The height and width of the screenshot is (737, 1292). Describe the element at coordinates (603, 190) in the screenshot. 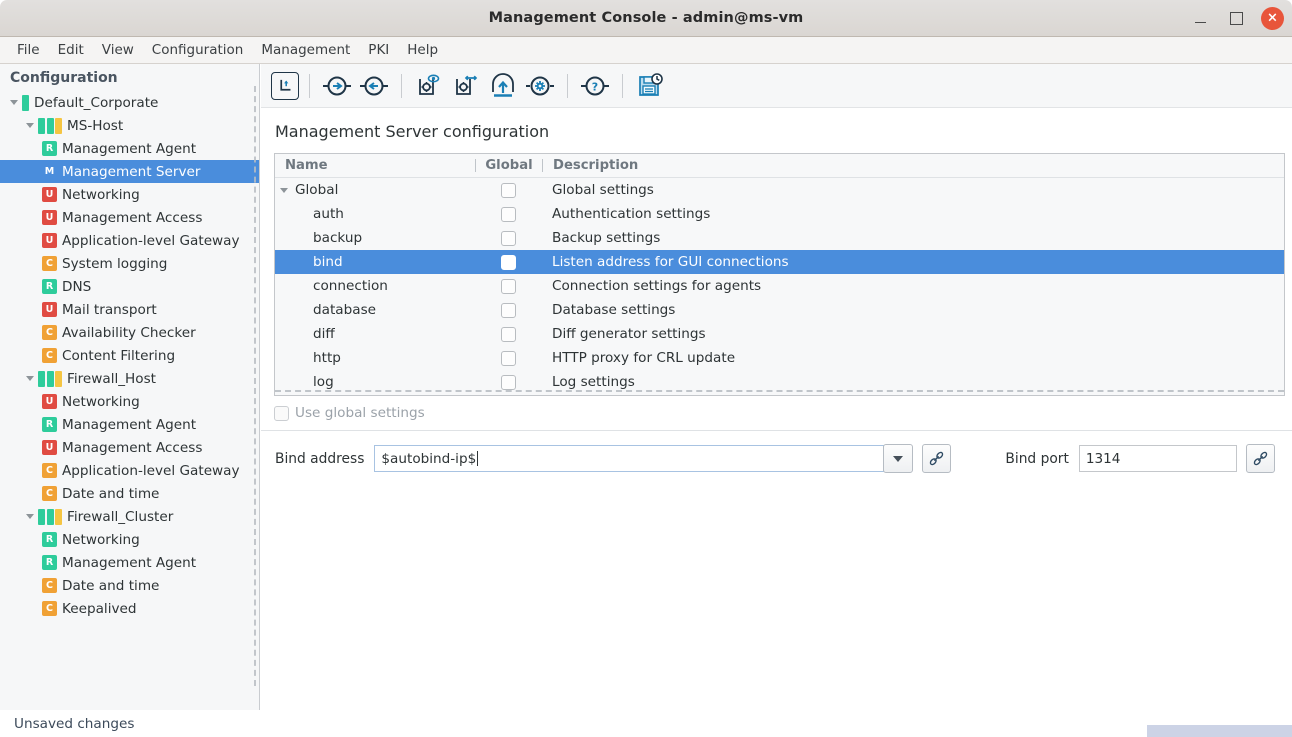

I see `cell-description: Global settings` at that location.